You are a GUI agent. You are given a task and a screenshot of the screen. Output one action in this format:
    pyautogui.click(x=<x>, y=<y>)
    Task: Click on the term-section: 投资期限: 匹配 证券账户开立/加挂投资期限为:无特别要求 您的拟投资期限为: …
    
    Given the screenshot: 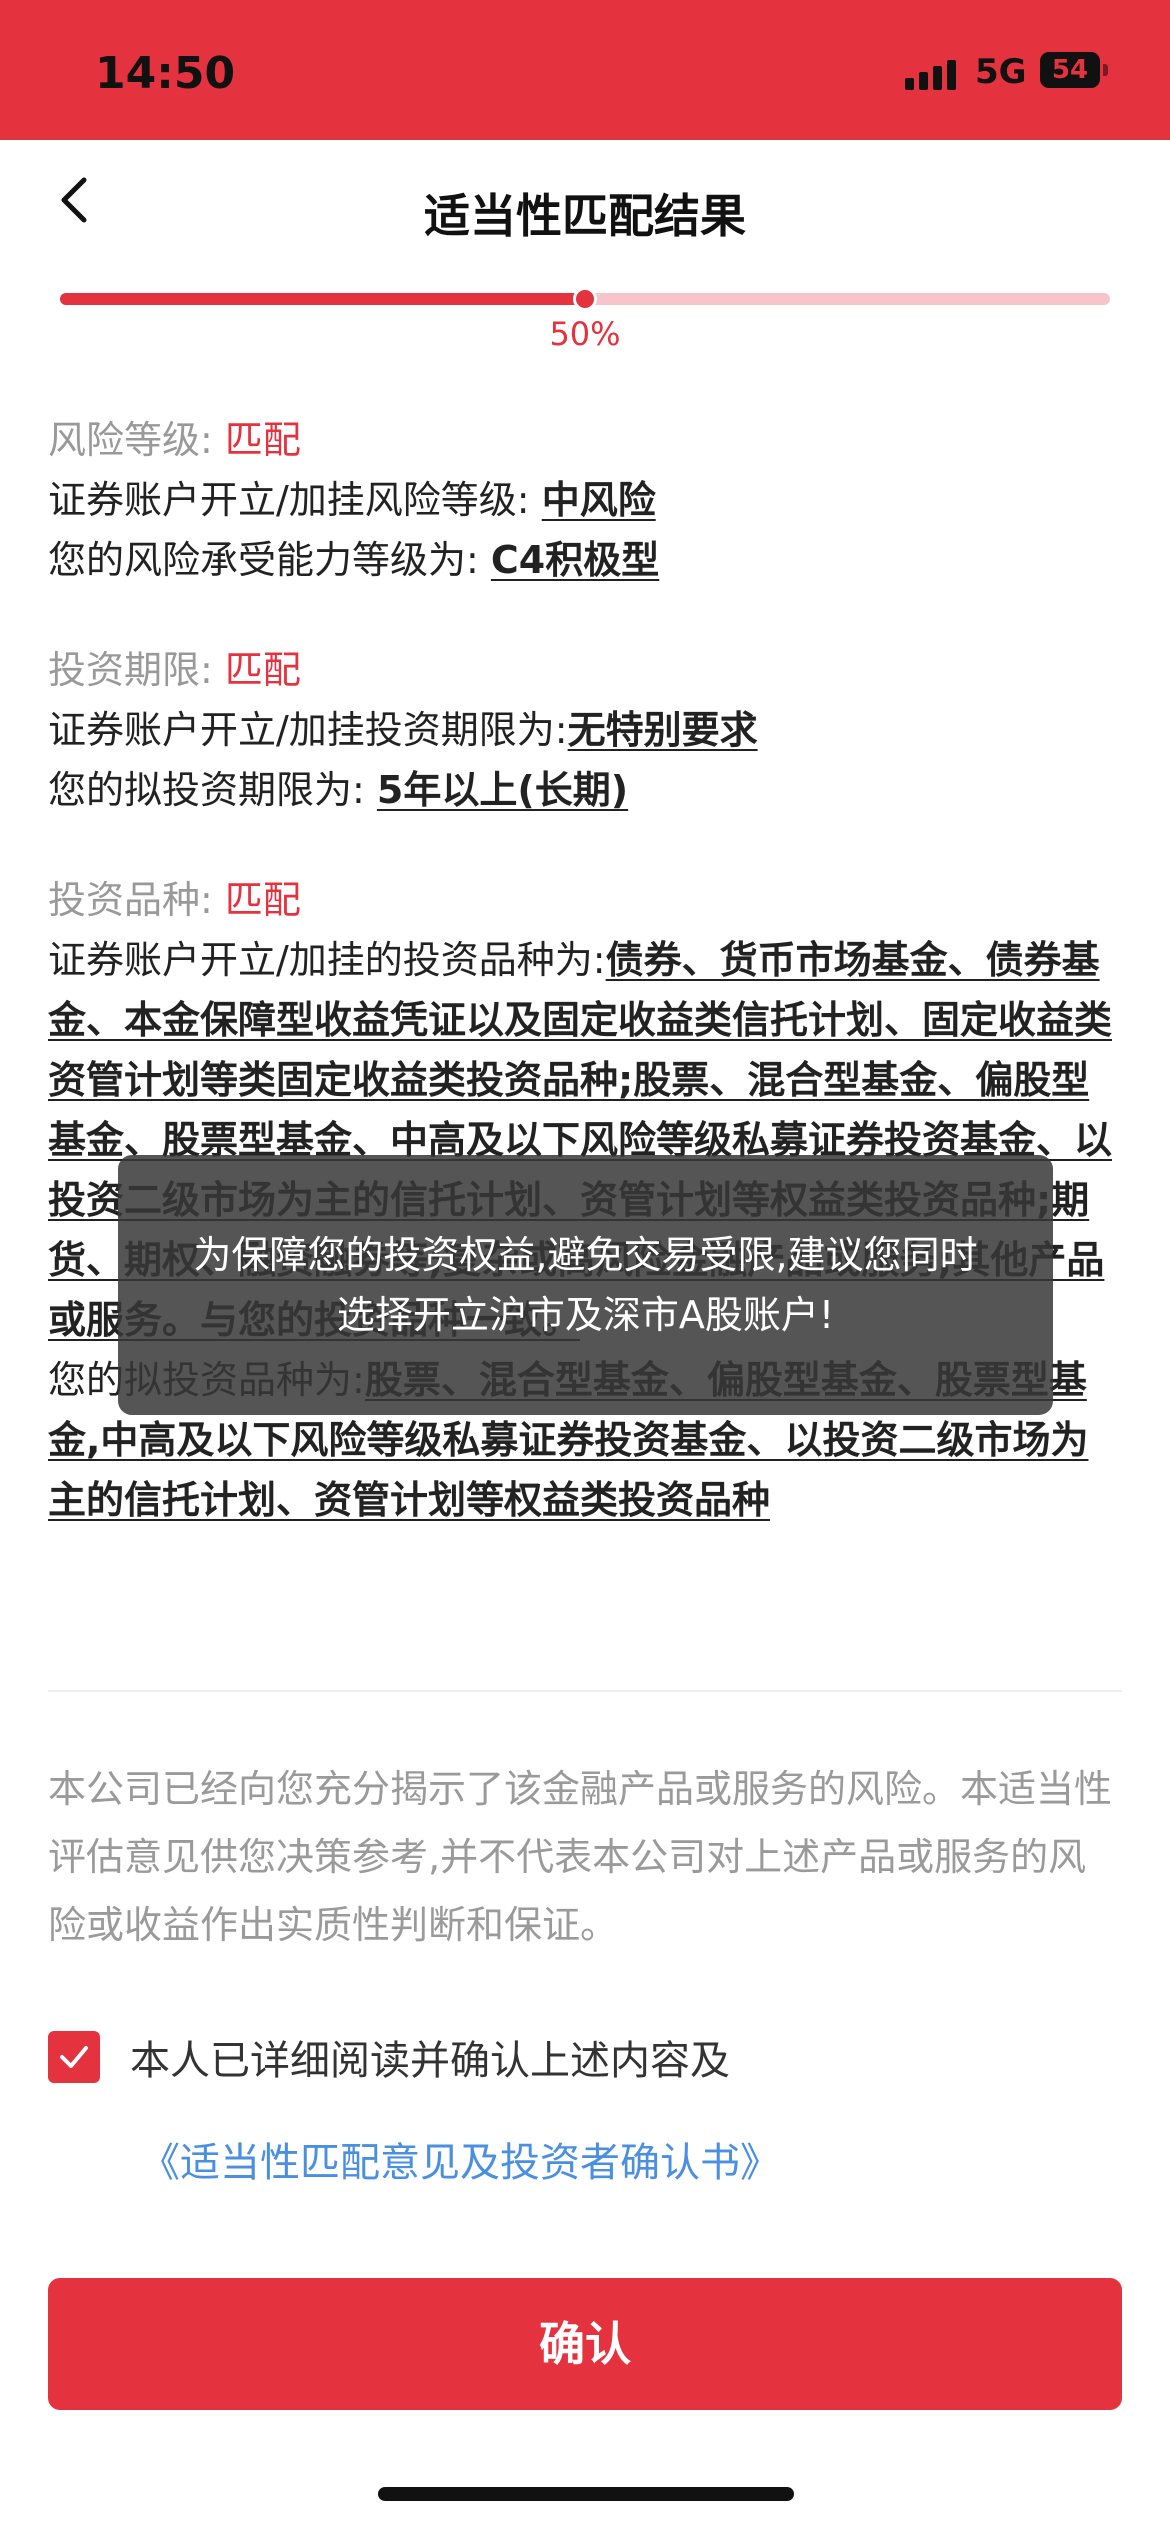 What is the action you would take?
    pyautogui.click(x=585, y=730)
    